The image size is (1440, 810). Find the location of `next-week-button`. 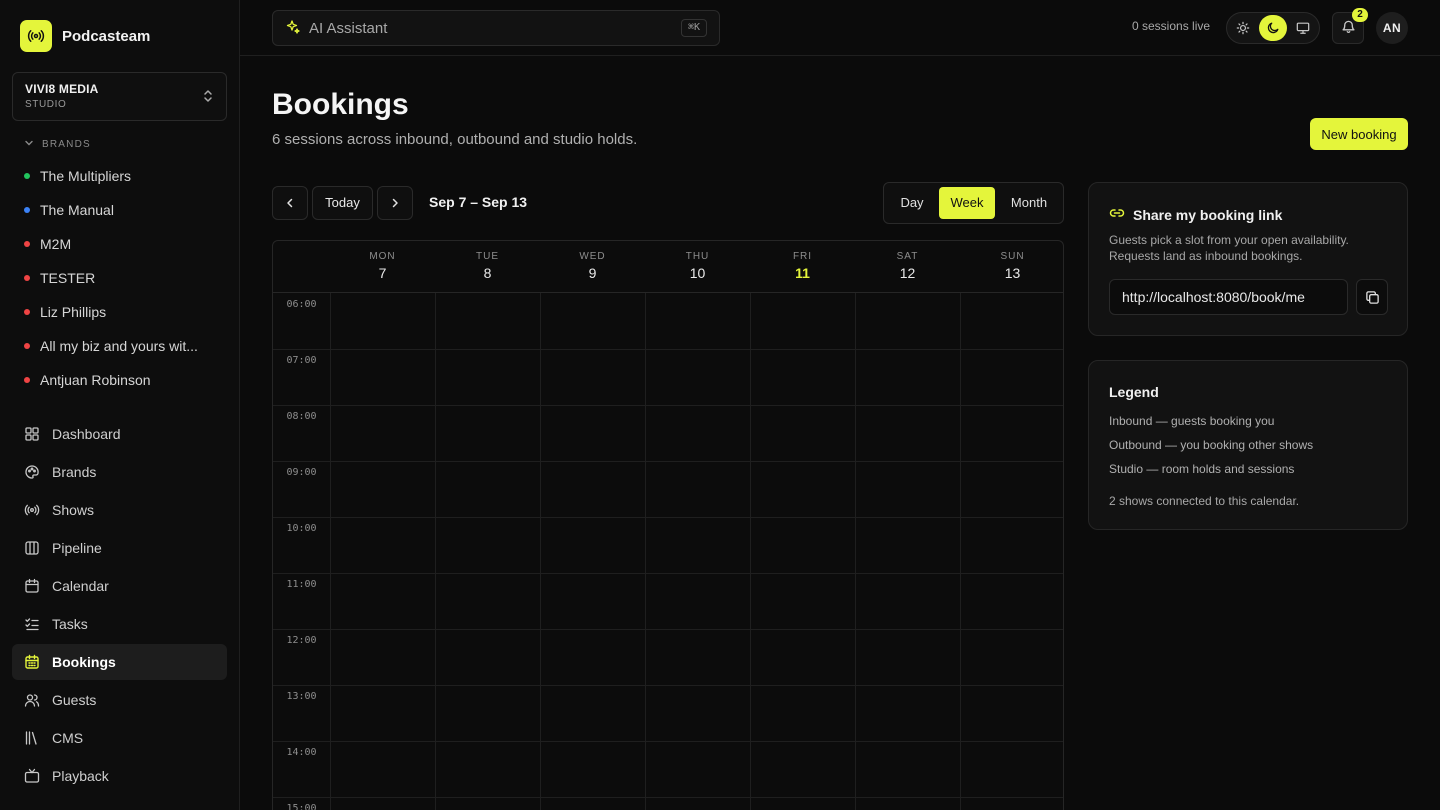

next-week-button is located at coordinates (395, 203).